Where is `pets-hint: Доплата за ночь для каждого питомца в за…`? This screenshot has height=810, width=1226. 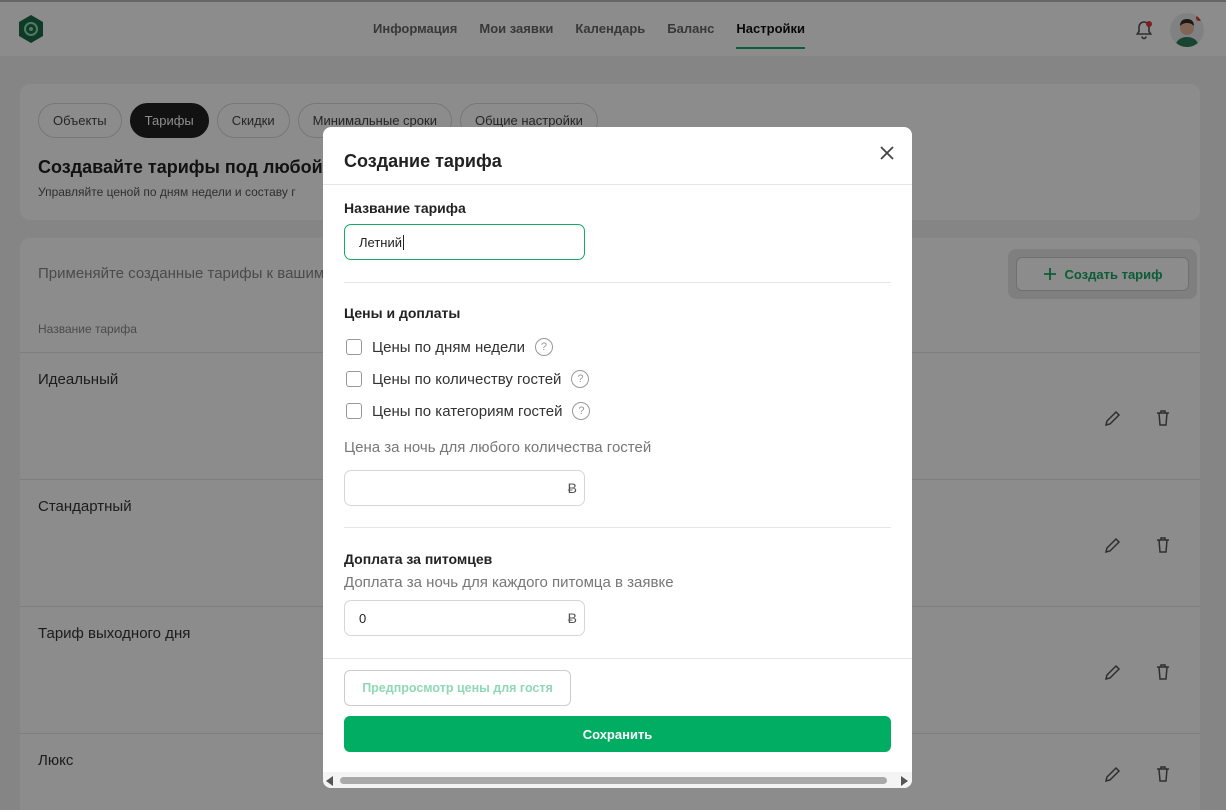
pets-hint: Доплата за ночь для каждого питомца в за… is located at coordinates (509, 582).